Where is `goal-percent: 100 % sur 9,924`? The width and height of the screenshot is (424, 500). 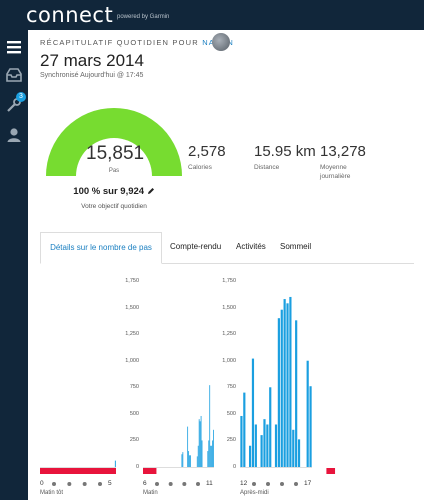
goal-percent: 100 % sur 9,924 is located at coordinates (114, 191).